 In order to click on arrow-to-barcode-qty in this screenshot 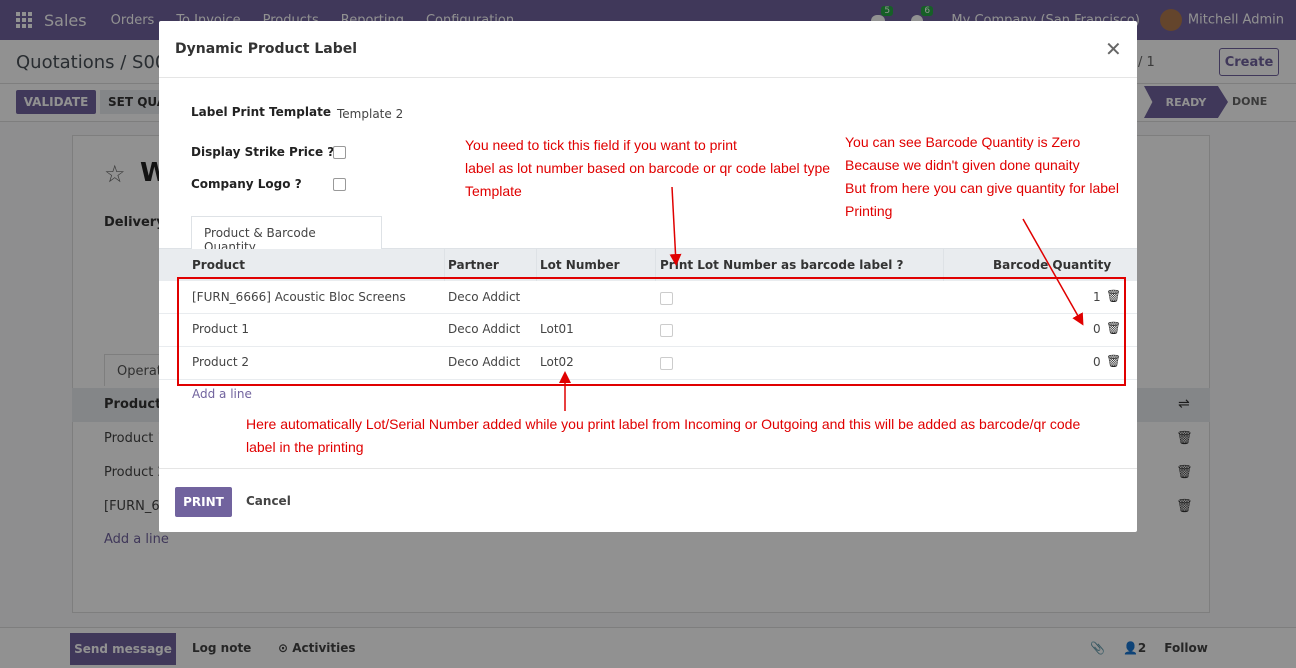, I will do `click(1053, 272)`.